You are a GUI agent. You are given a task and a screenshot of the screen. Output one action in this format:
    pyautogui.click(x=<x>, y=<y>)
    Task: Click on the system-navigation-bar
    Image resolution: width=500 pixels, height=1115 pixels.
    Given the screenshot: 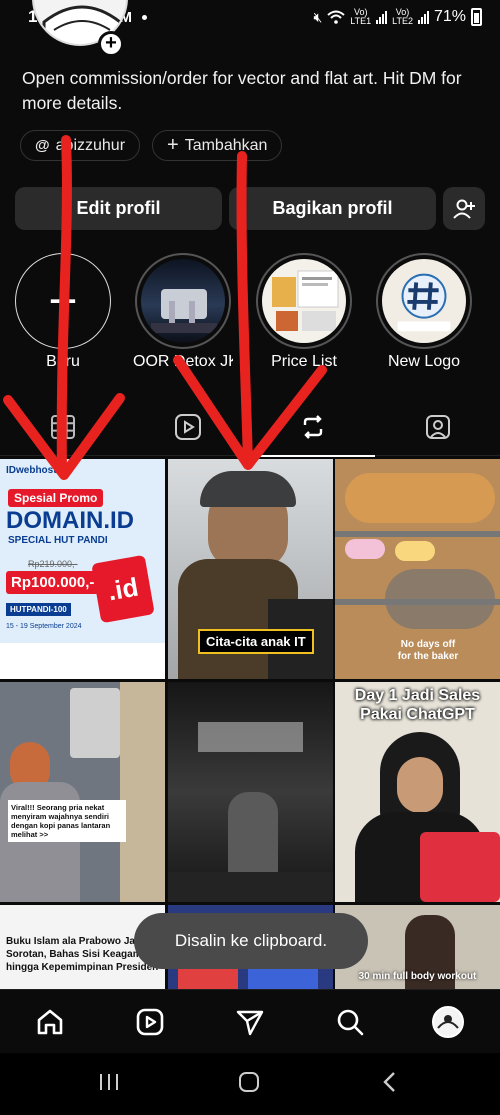 What is the action you would take?
    pyautogui.click(x=250, y=1084)
    